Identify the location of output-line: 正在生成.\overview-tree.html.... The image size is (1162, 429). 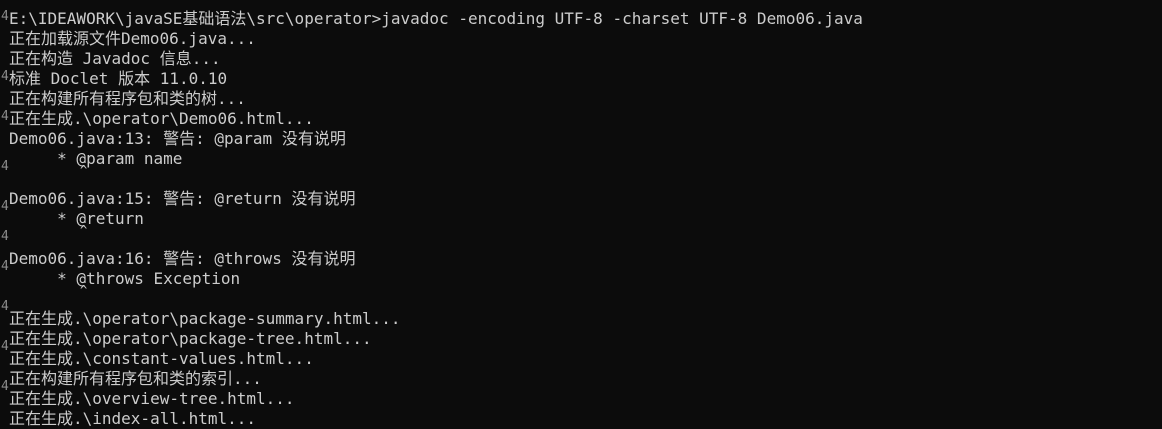
(152, 398).